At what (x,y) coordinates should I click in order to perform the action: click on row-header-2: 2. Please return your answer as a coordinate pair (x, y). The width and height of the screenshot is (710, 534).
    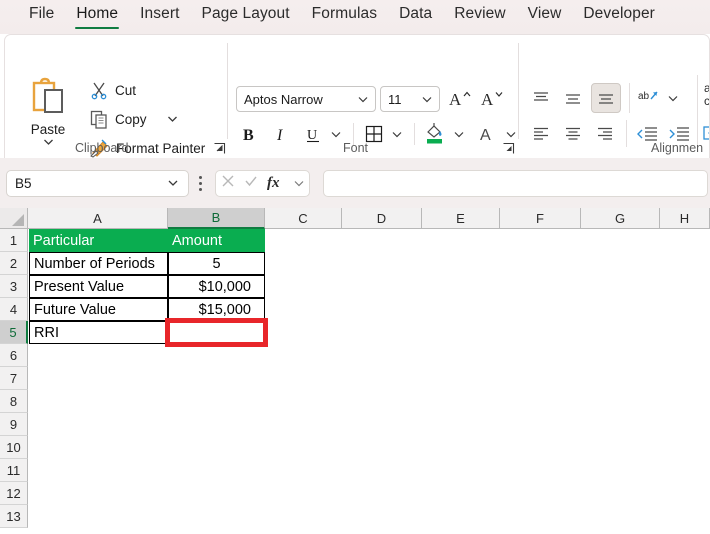
    Looking at the image, I should click on (14, 263).